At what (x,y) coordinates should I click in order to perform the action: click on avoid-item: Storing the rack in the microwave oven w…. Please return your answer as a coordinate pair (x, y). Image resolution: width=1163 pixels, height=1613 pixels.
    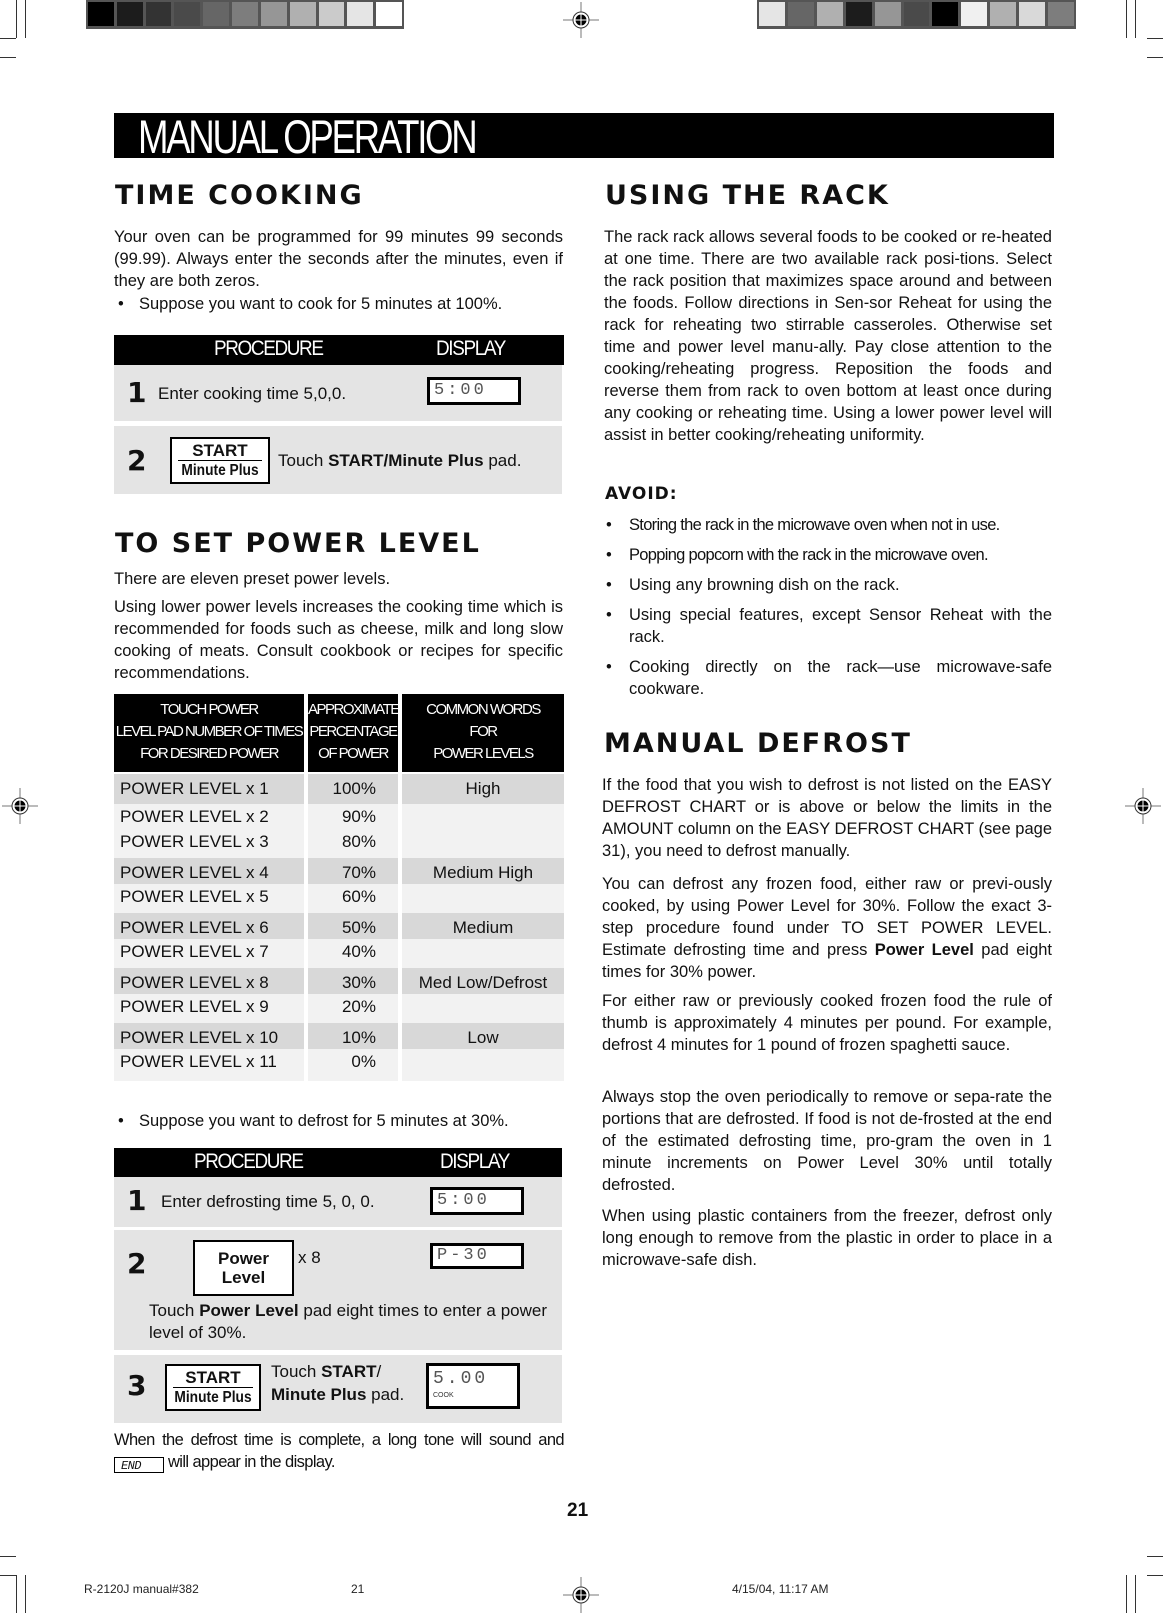
    Looking at the image, I should click on (828, 525).